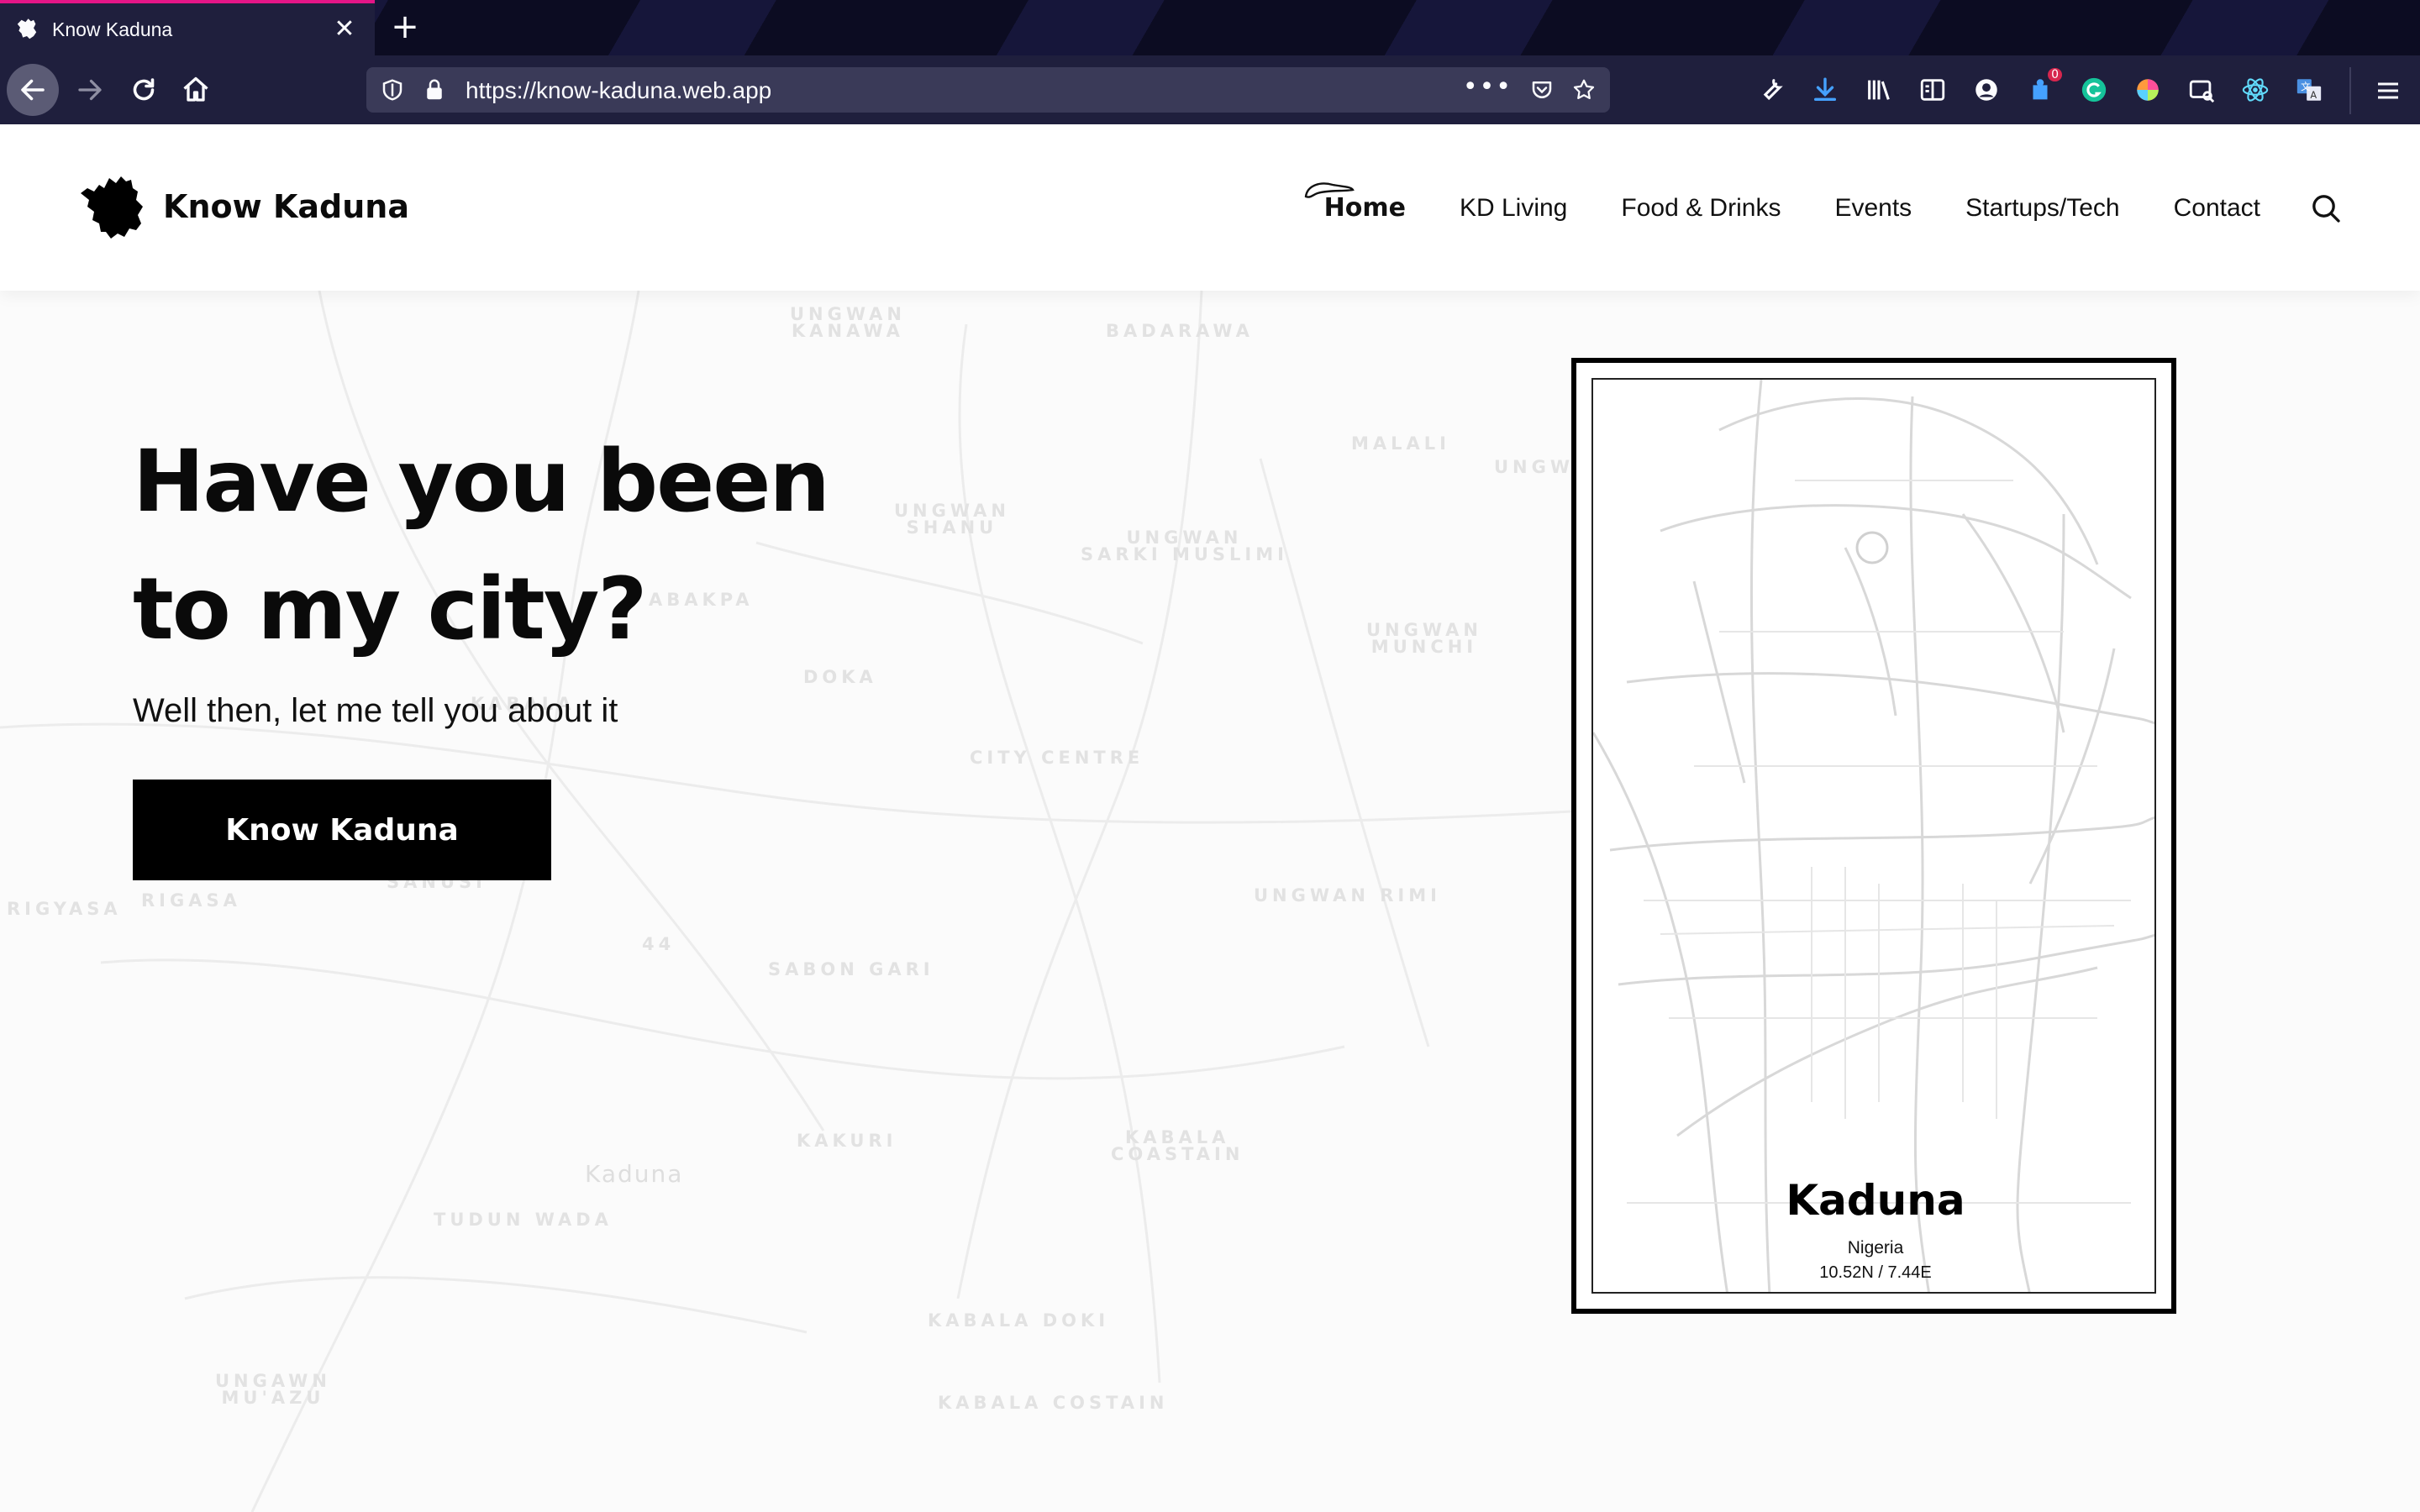 This screenshot has width=2420, height=1512. Describe the element at coordinates (511, 546) in the screenshot. I see `hero-title: Have you been to my city?` at that location.